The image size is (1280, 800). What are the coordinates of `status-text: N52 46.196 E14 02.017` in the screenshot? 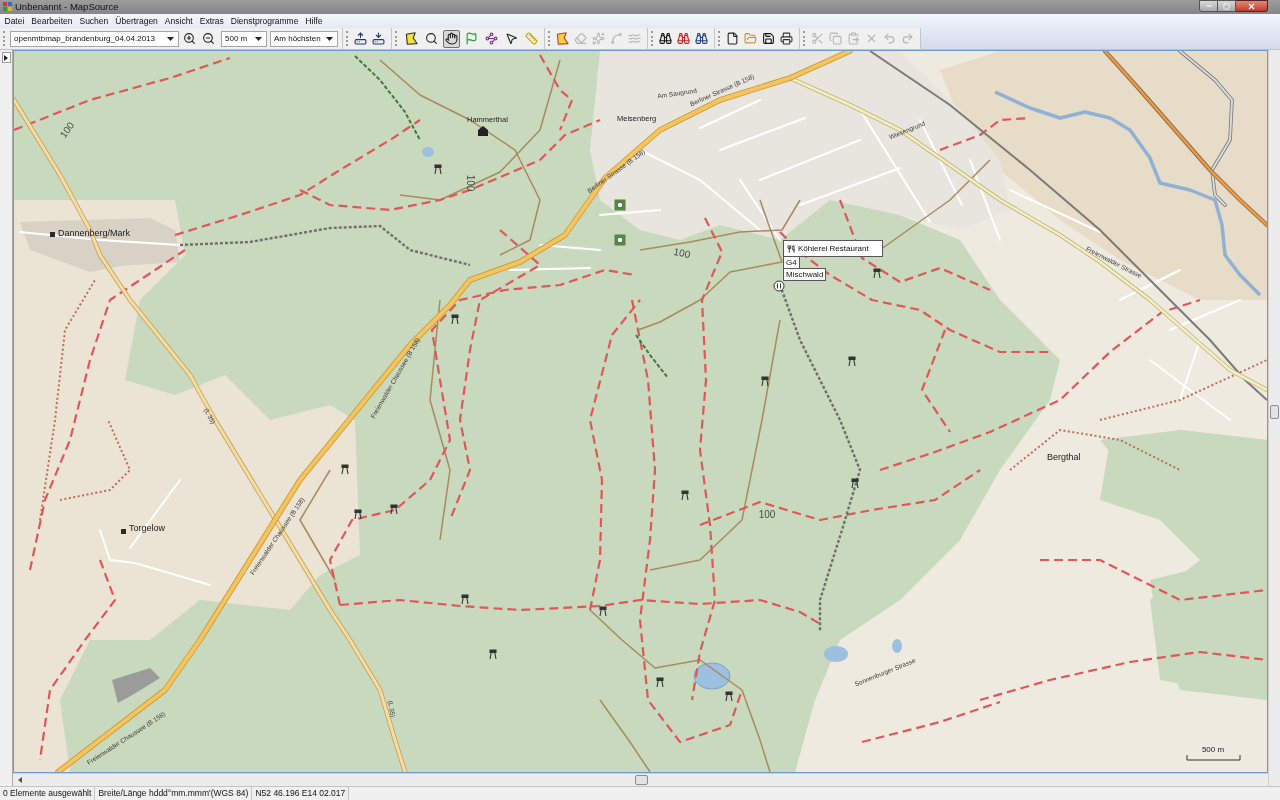 It's located at (301, 793).